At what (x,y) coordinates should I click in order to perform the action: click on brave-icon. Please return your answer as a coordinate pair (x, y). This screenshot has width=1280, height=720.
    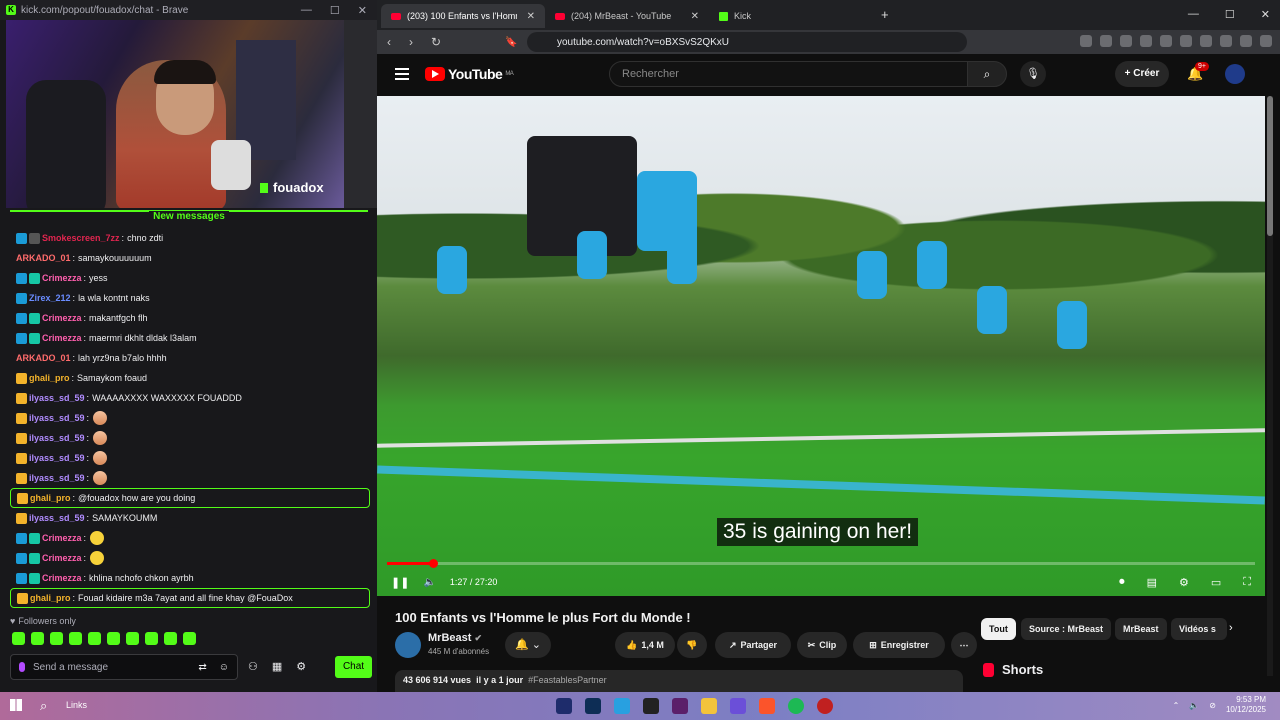
    Looking at the image, I should click on (767, 706).